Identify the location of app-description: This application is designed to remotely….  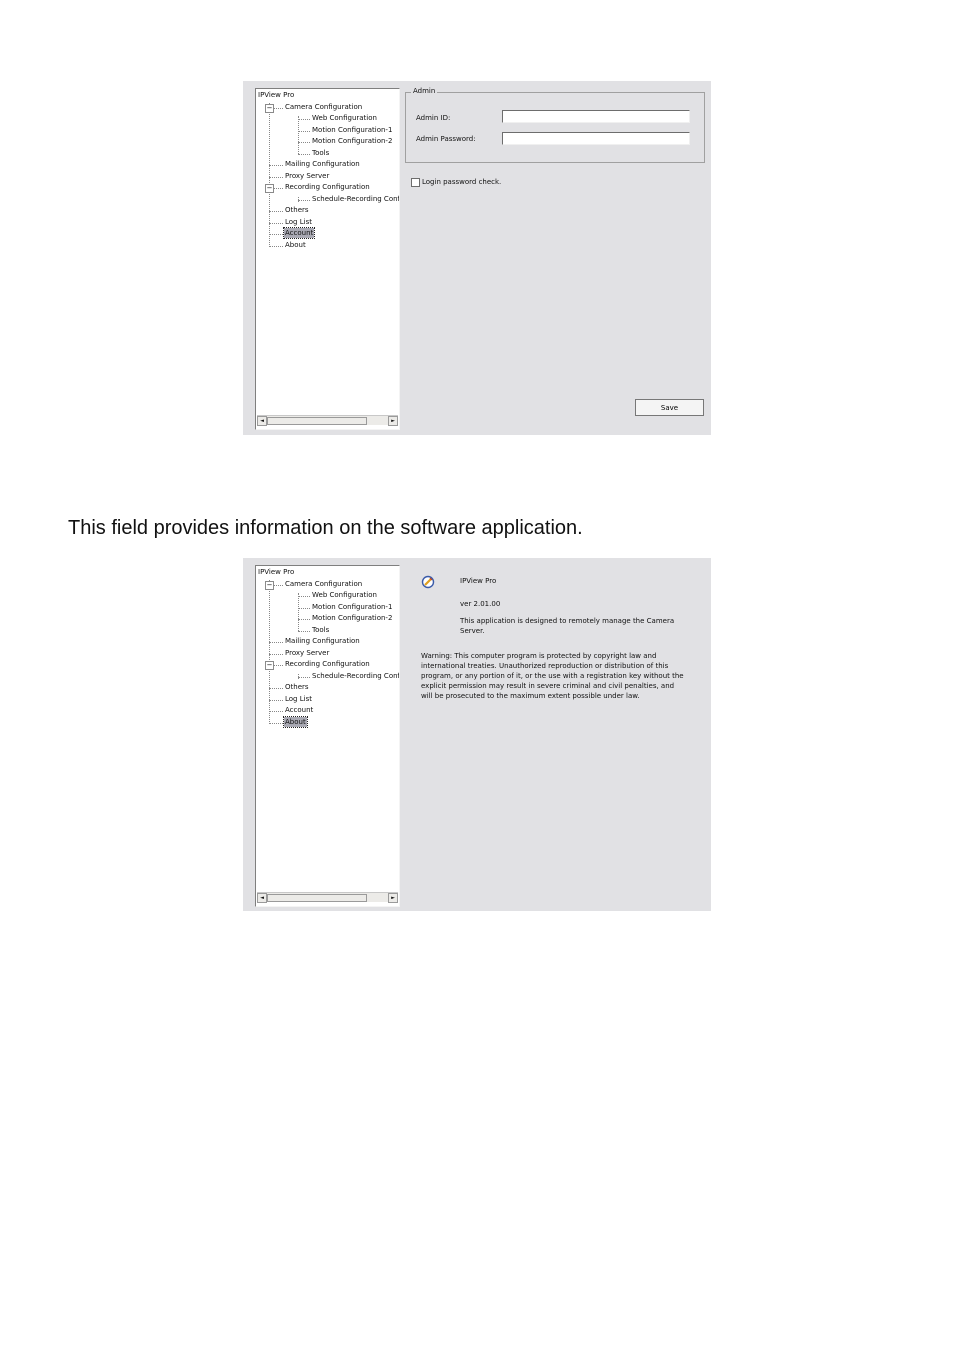
(567, 626).